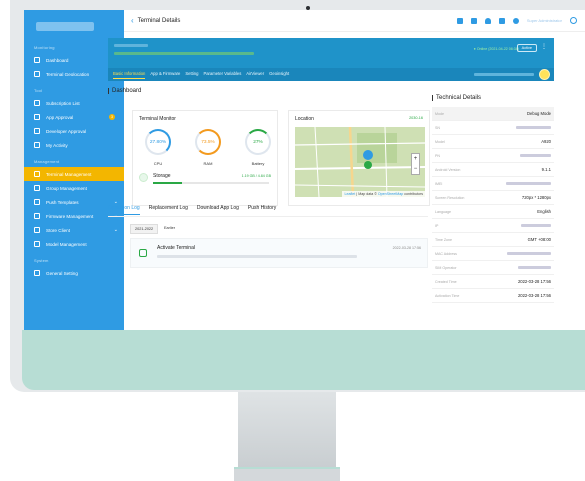 Image resolution: width=585 pixels, height=481 pixels. I want to click on dashboard-icon, so click(37, 60).